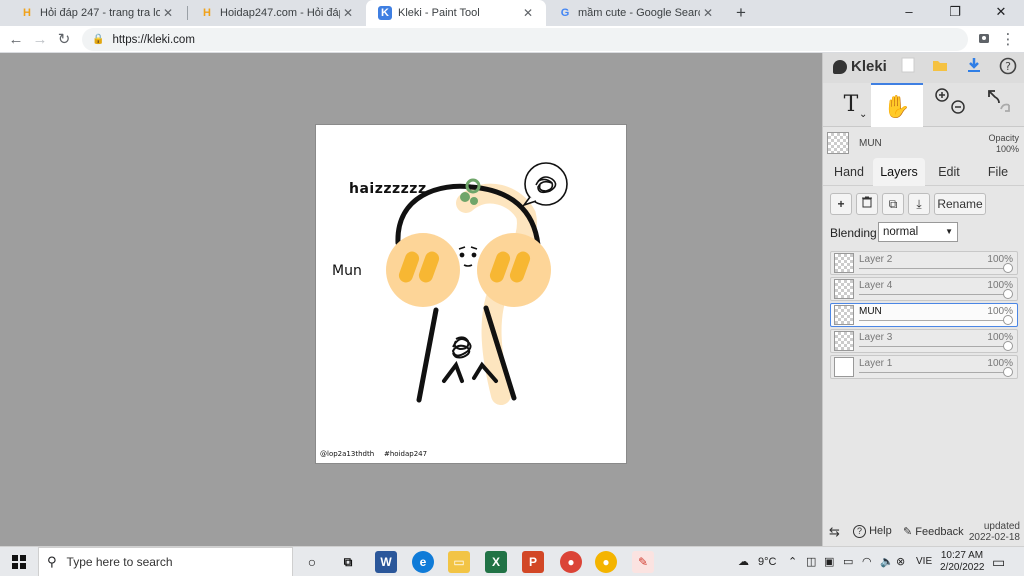 This screenshot has height=576, width=1024. I want to click on tab-title: mầm cute - Google Search, so click(639, 13).